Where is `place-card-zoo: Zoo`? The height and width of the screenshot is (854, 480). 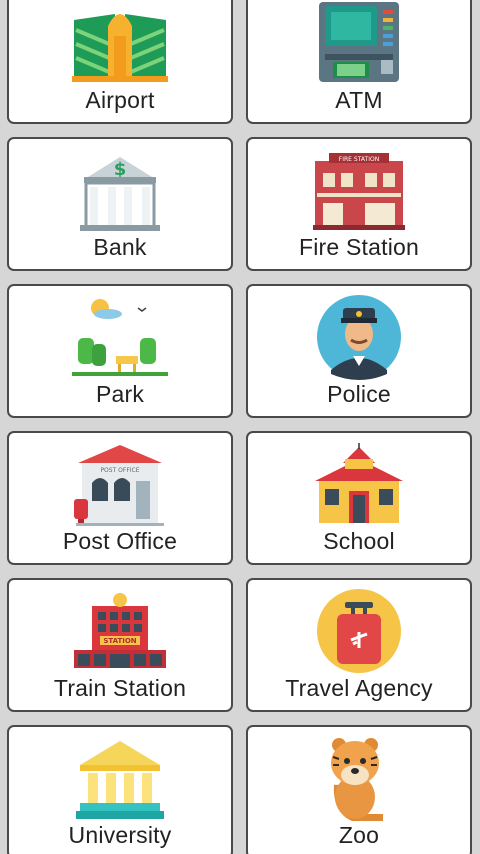
place-card-zoo: Zoo is located at coordinates (359, 789).